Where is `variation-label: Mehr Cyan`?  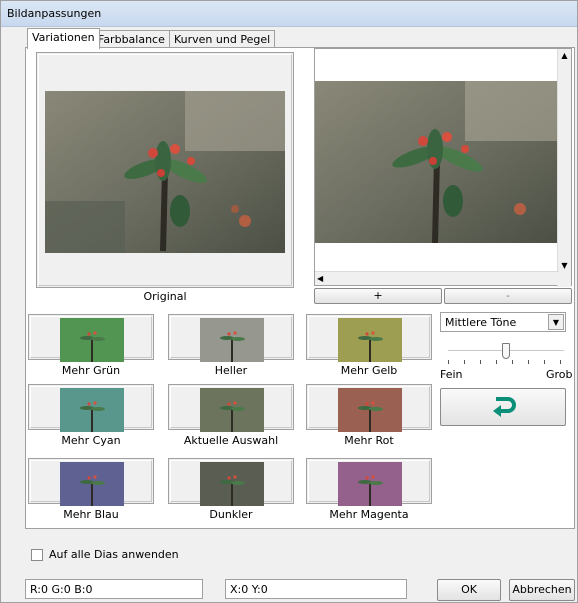 variation-label: Mehr Cyan is located at coordinates (91, 440).